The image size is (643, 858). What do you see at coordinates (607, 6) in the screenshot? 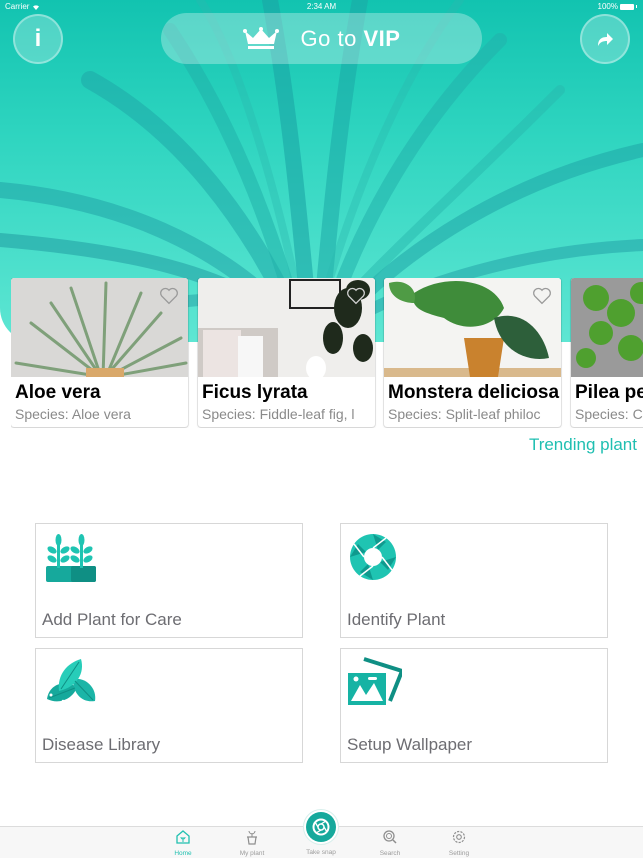
I see `battery-percent: 100%` at bounding box center [607, 6].